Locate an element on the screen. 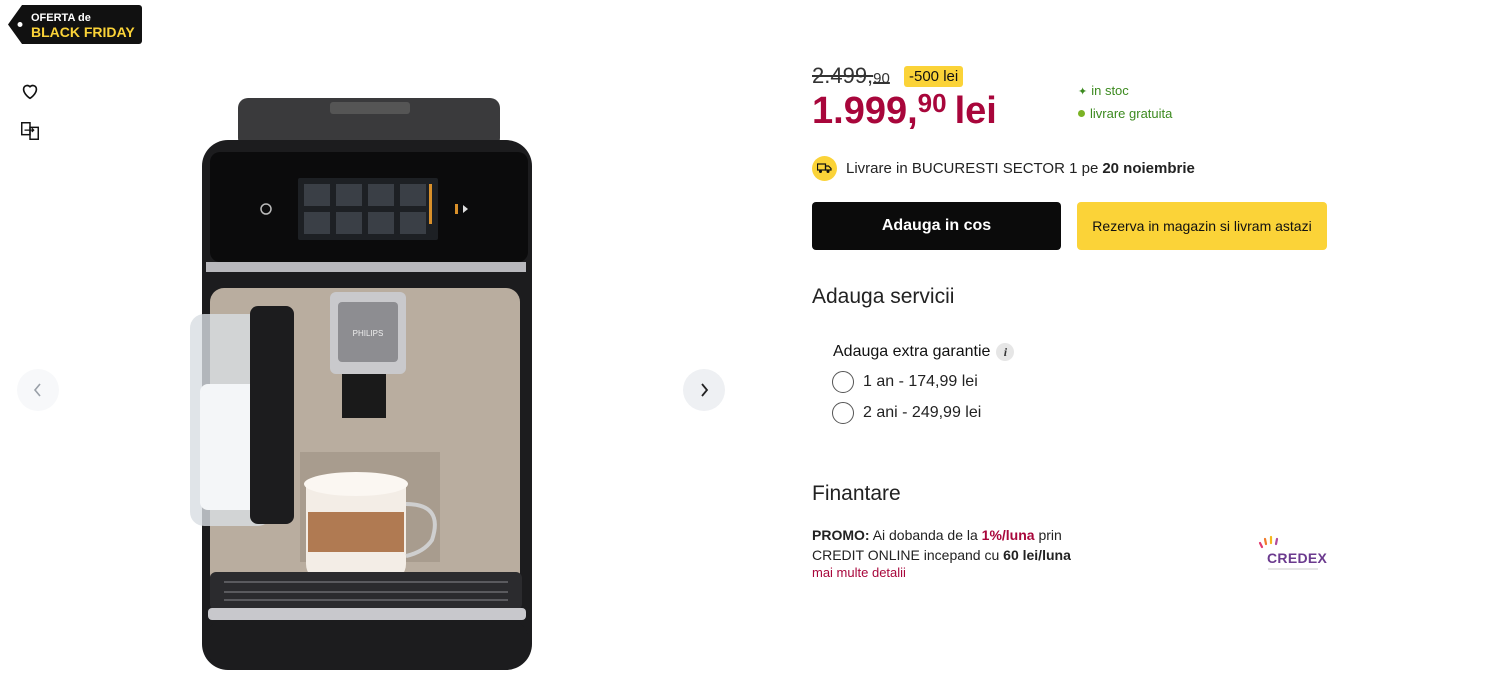 The image size is (1486, 700). warranty-title: Adauga extra garantie i is located at coordinates (924, 352).